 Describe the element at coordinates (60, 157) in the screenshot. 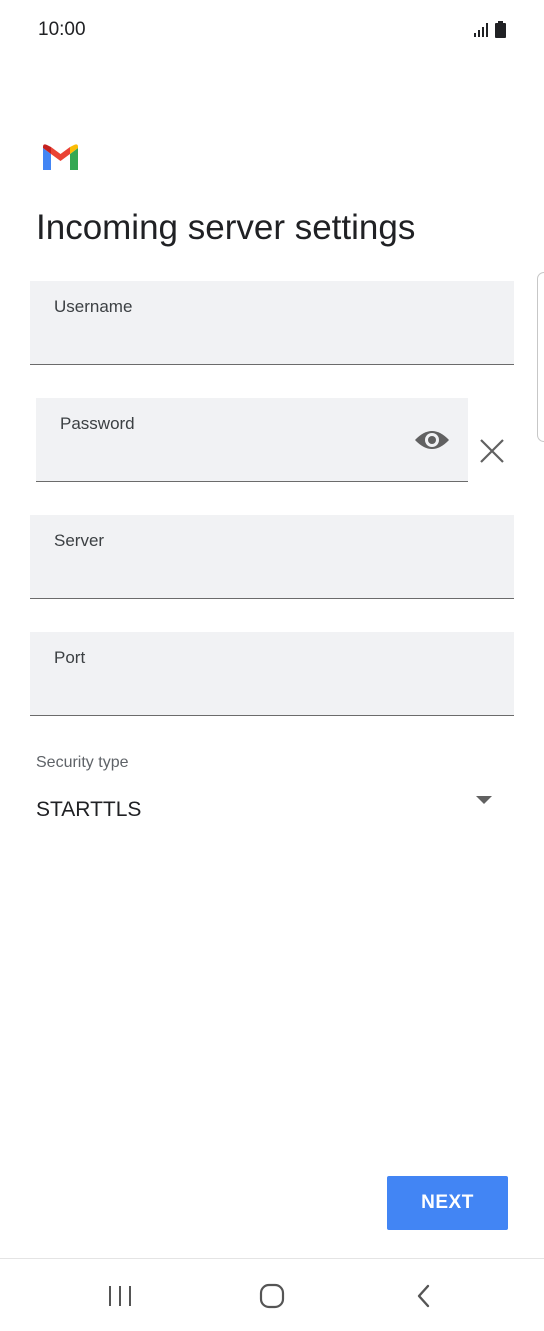

I see `gmail-logo` at that location.